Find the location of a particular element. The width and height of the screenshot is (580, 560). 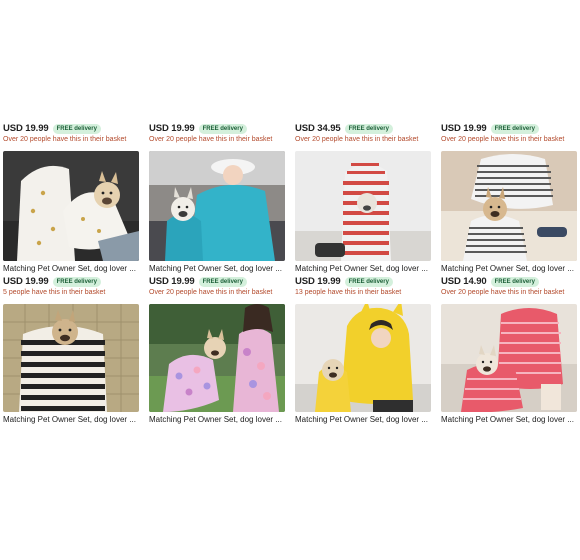

striped-hoodie-dog-photo is located at coordinates (363, 206).